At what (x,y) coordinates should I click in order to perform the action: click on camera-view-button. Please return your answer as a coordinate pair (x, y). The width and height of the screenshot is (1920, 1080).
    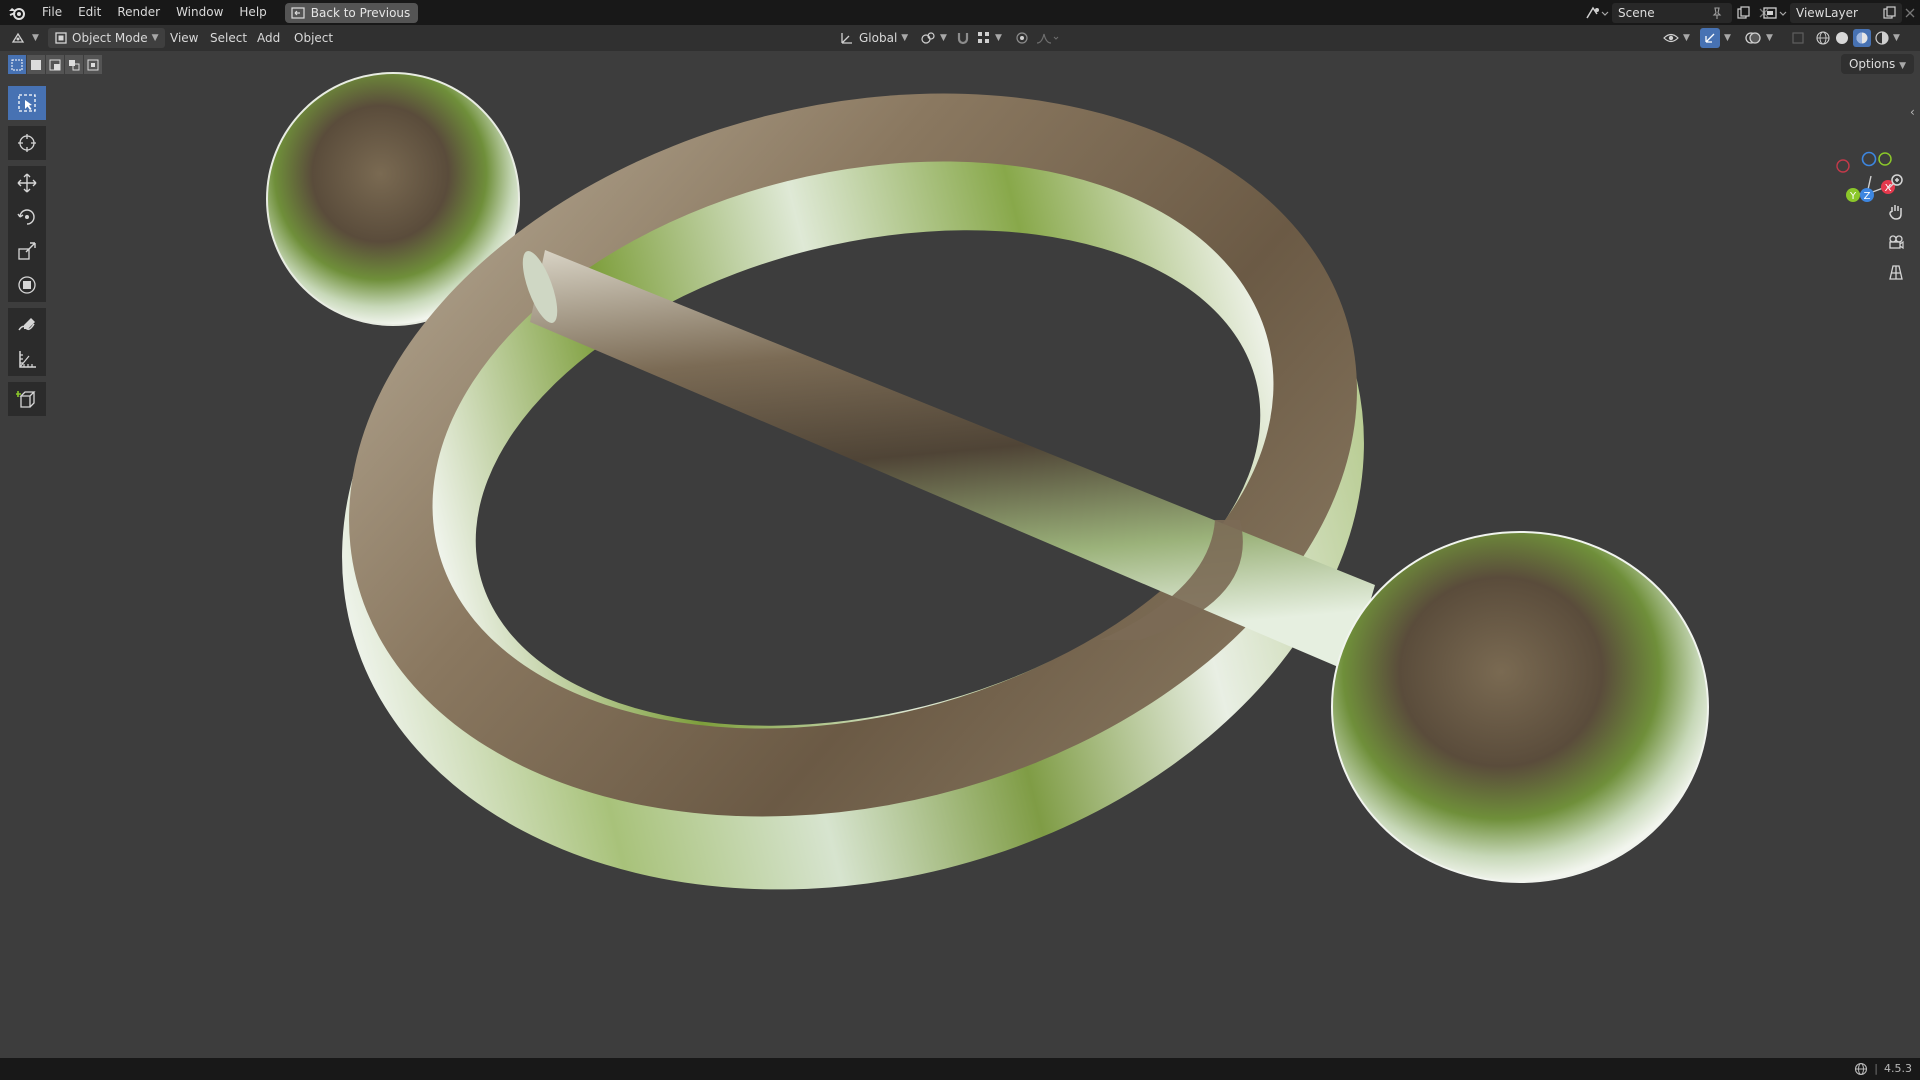
    Looking at the image, I should click on (1896, 242).